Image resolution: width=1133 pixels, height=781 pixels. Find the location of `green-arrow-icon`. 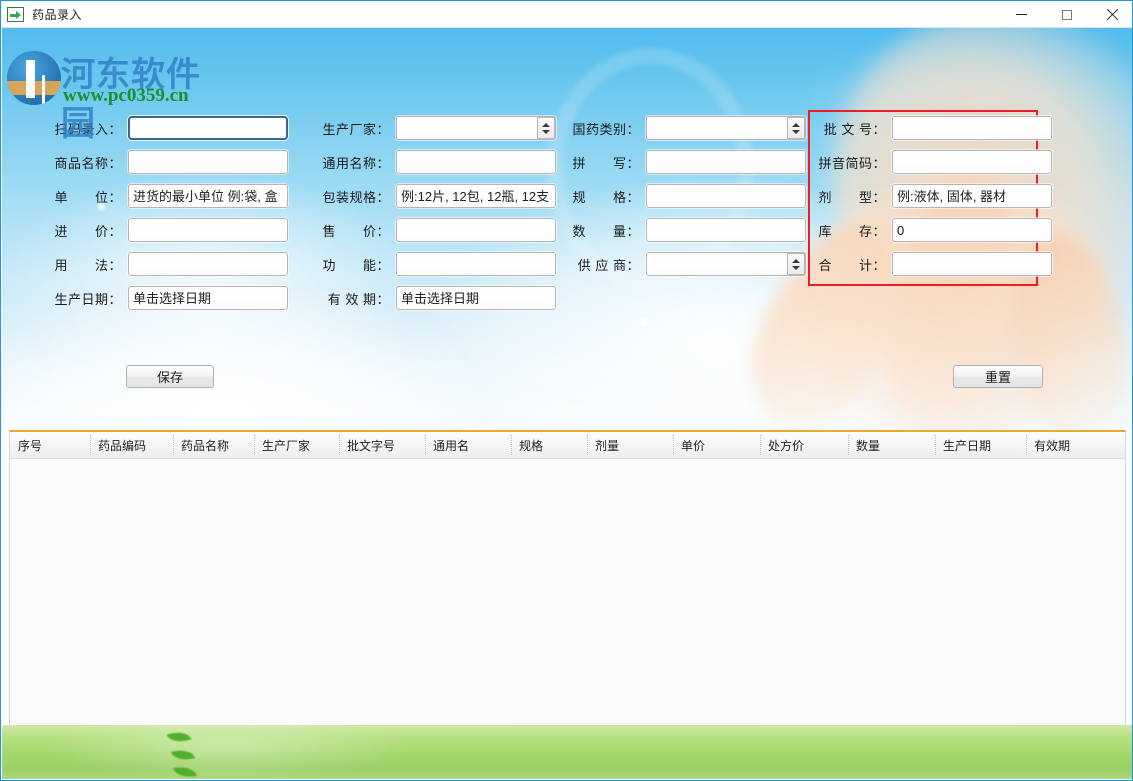

green-arrow-icon is located at coordinates (15, 14).